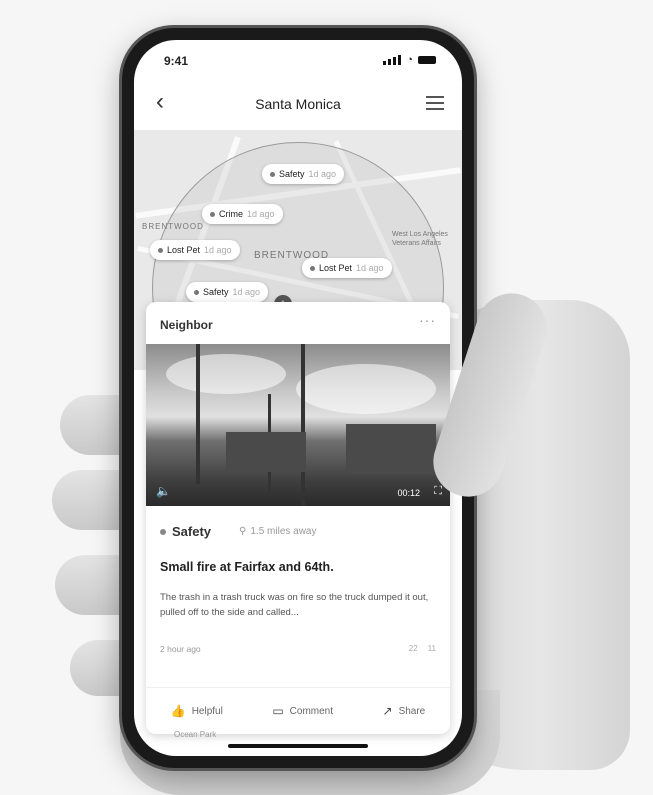 This screenshot has height=795, width=653. What do you see at coordinates (186, 325) in the screenshot?
I see `post-author: Neighbor` at bounding box center [186, 325].